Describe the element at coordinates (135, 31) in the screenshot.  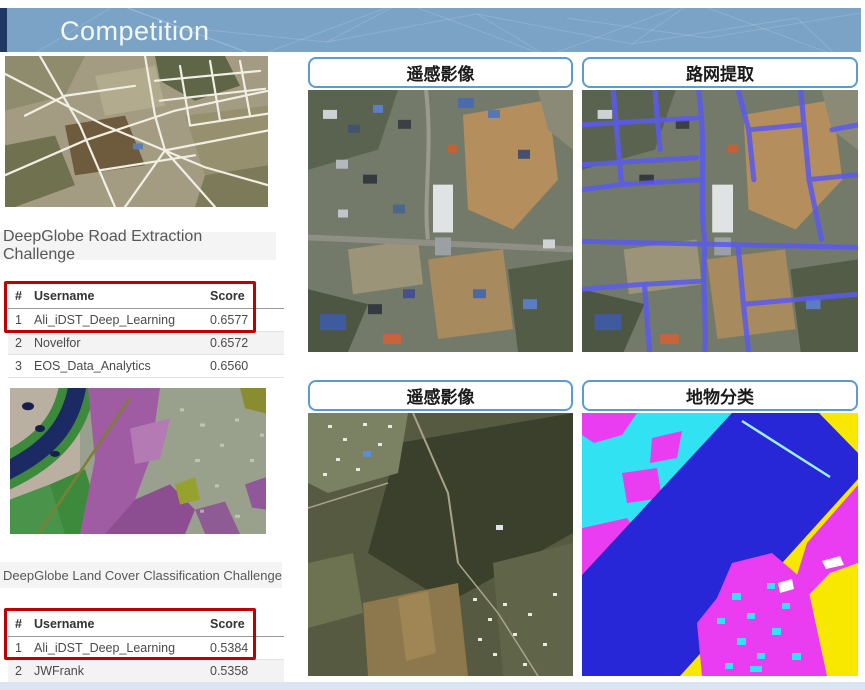
I see `page-title: Competition` at that location.